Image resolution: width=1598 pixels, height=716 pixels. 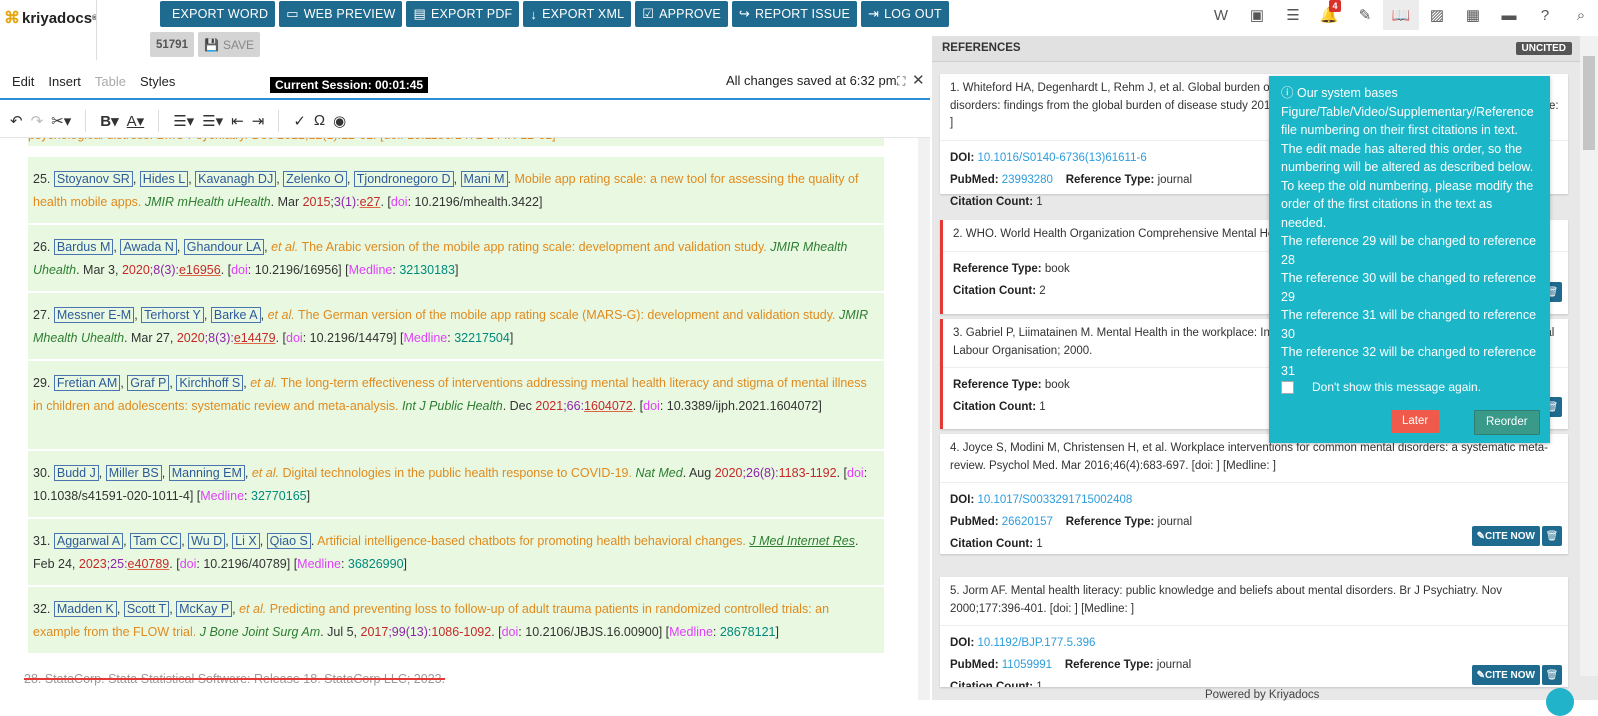 I want to click on export-pdf-button: ▤ EXPORT PDF, so click(x=463, y=14).